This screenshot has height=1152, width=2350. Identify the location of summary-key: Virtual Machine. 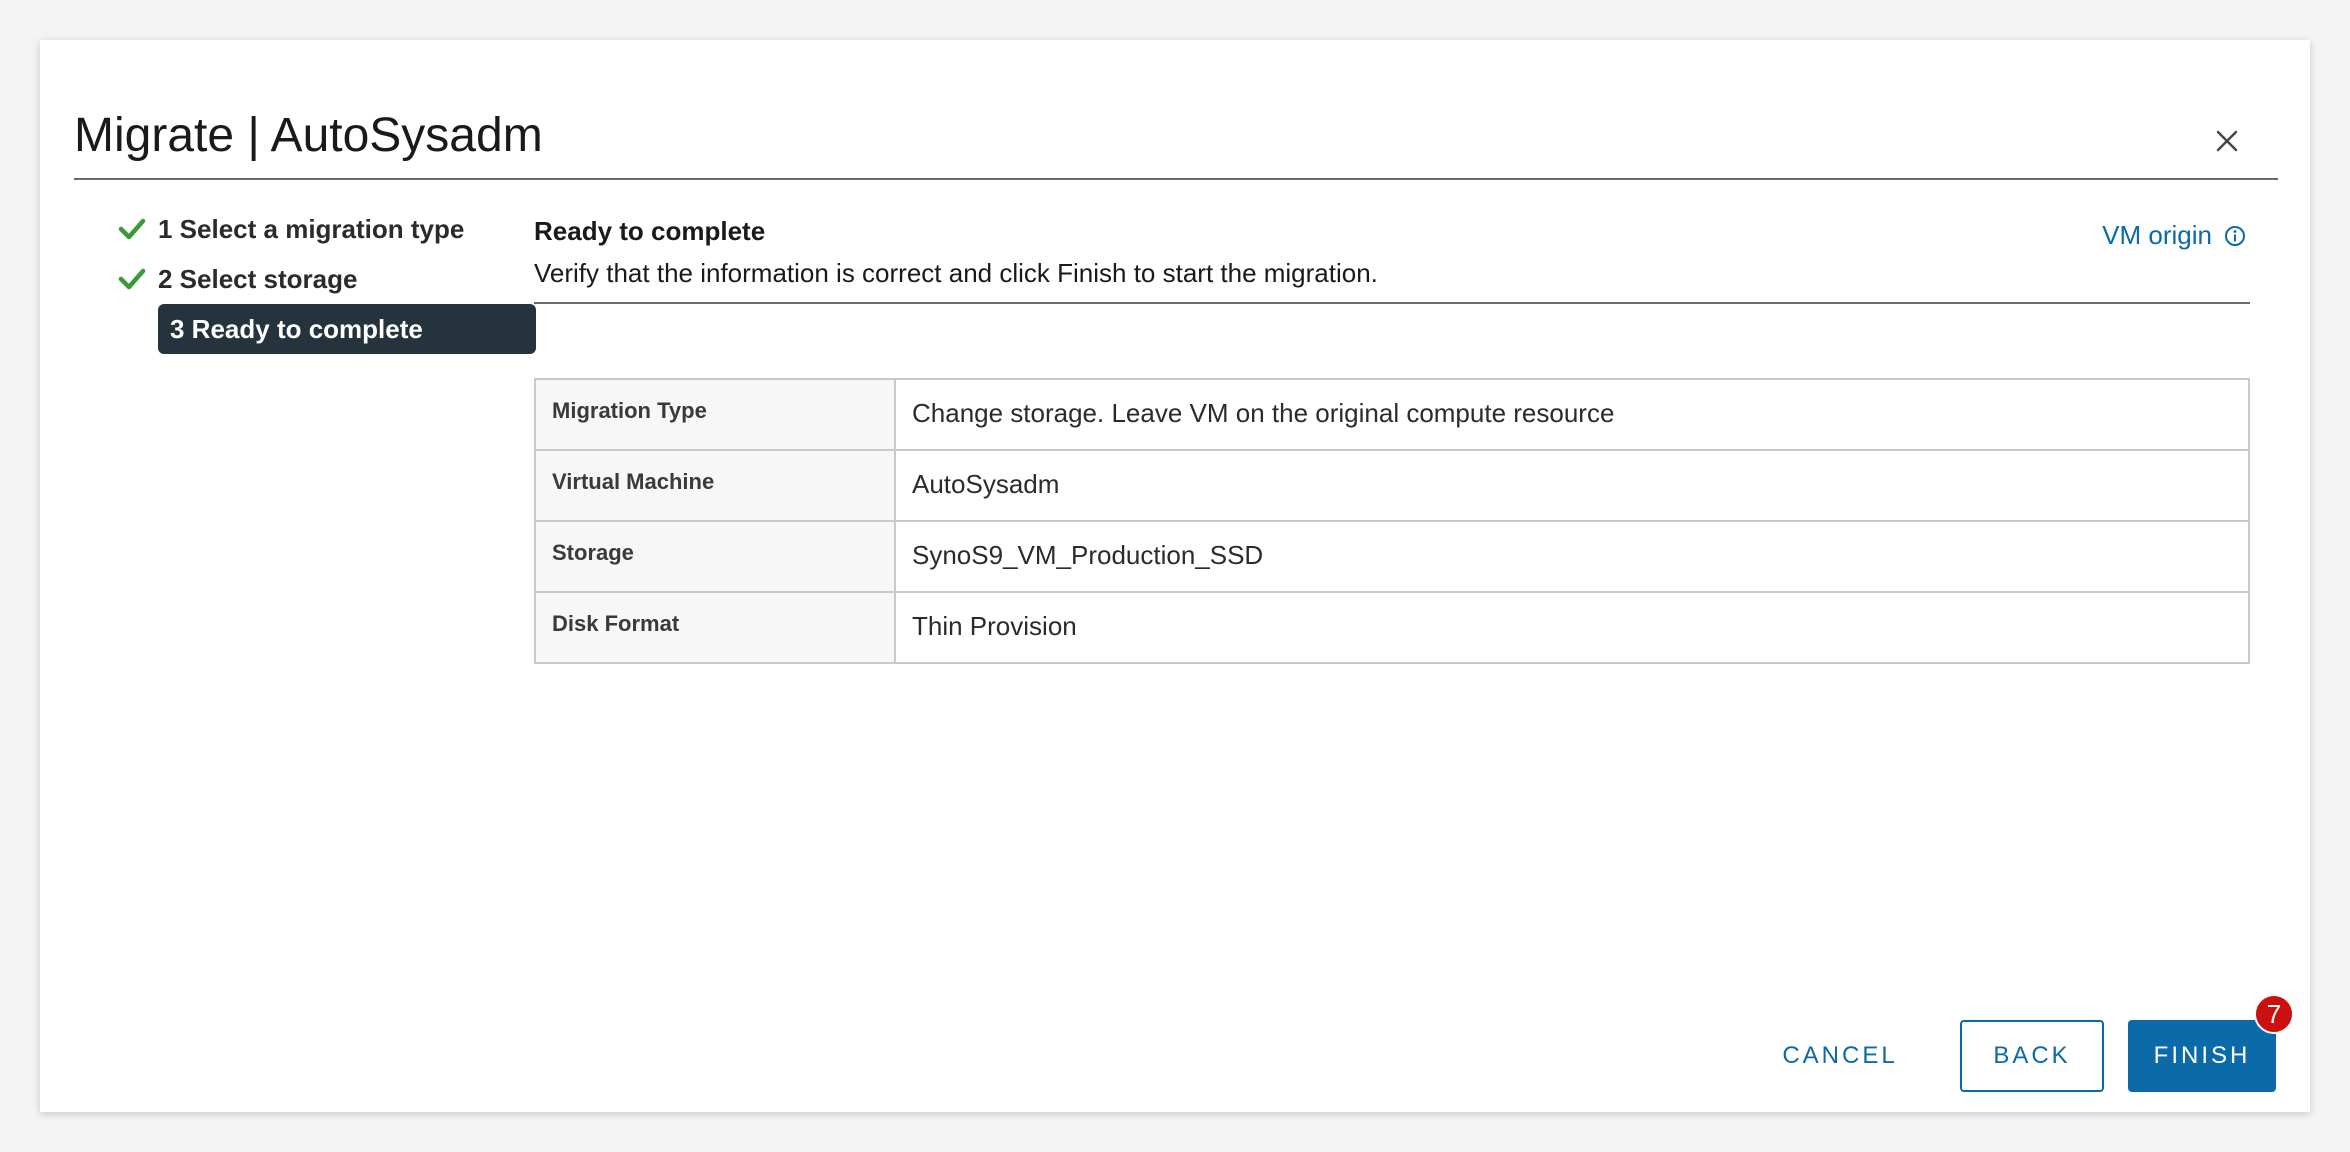
(715, 485).